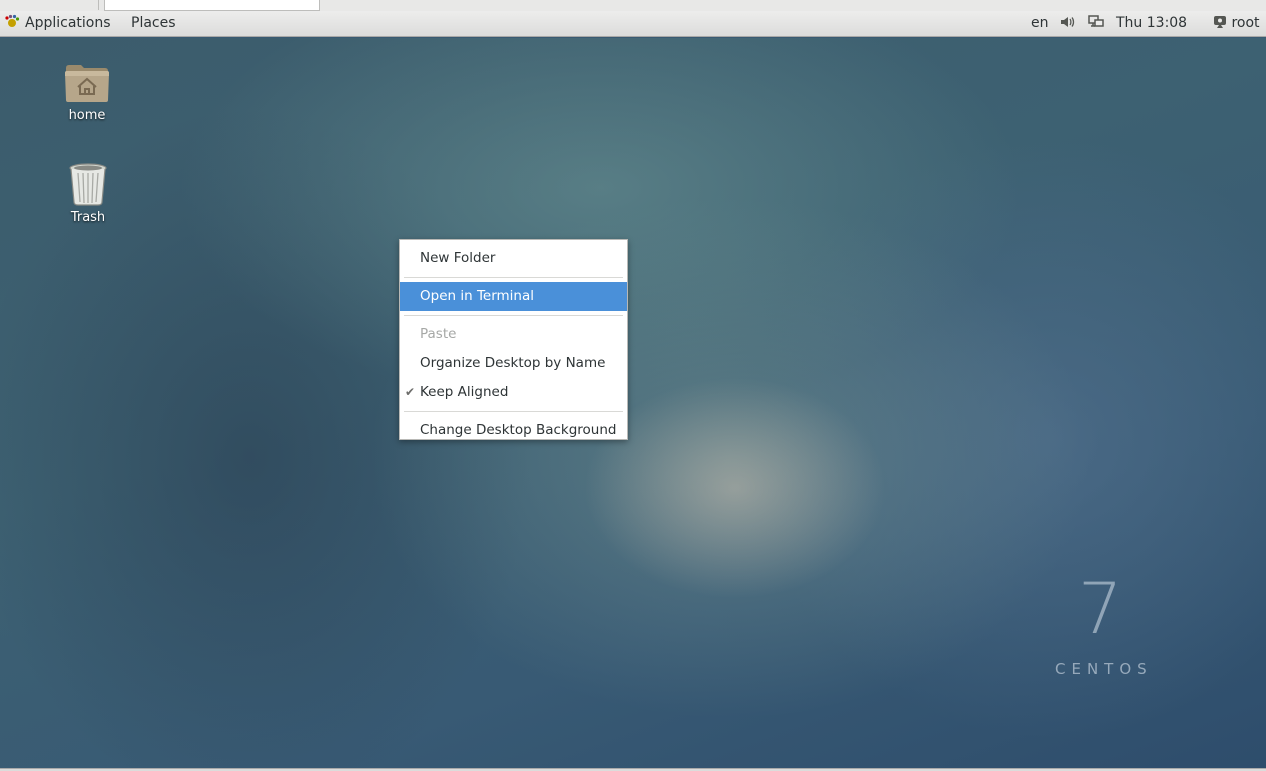 The height and width of the screenshot is (771, 1266). Describe the element at coordinates (513, 363) in the screenshot. I see `menu-item-organize-desktop: Organize Desktop by Name` at that location.